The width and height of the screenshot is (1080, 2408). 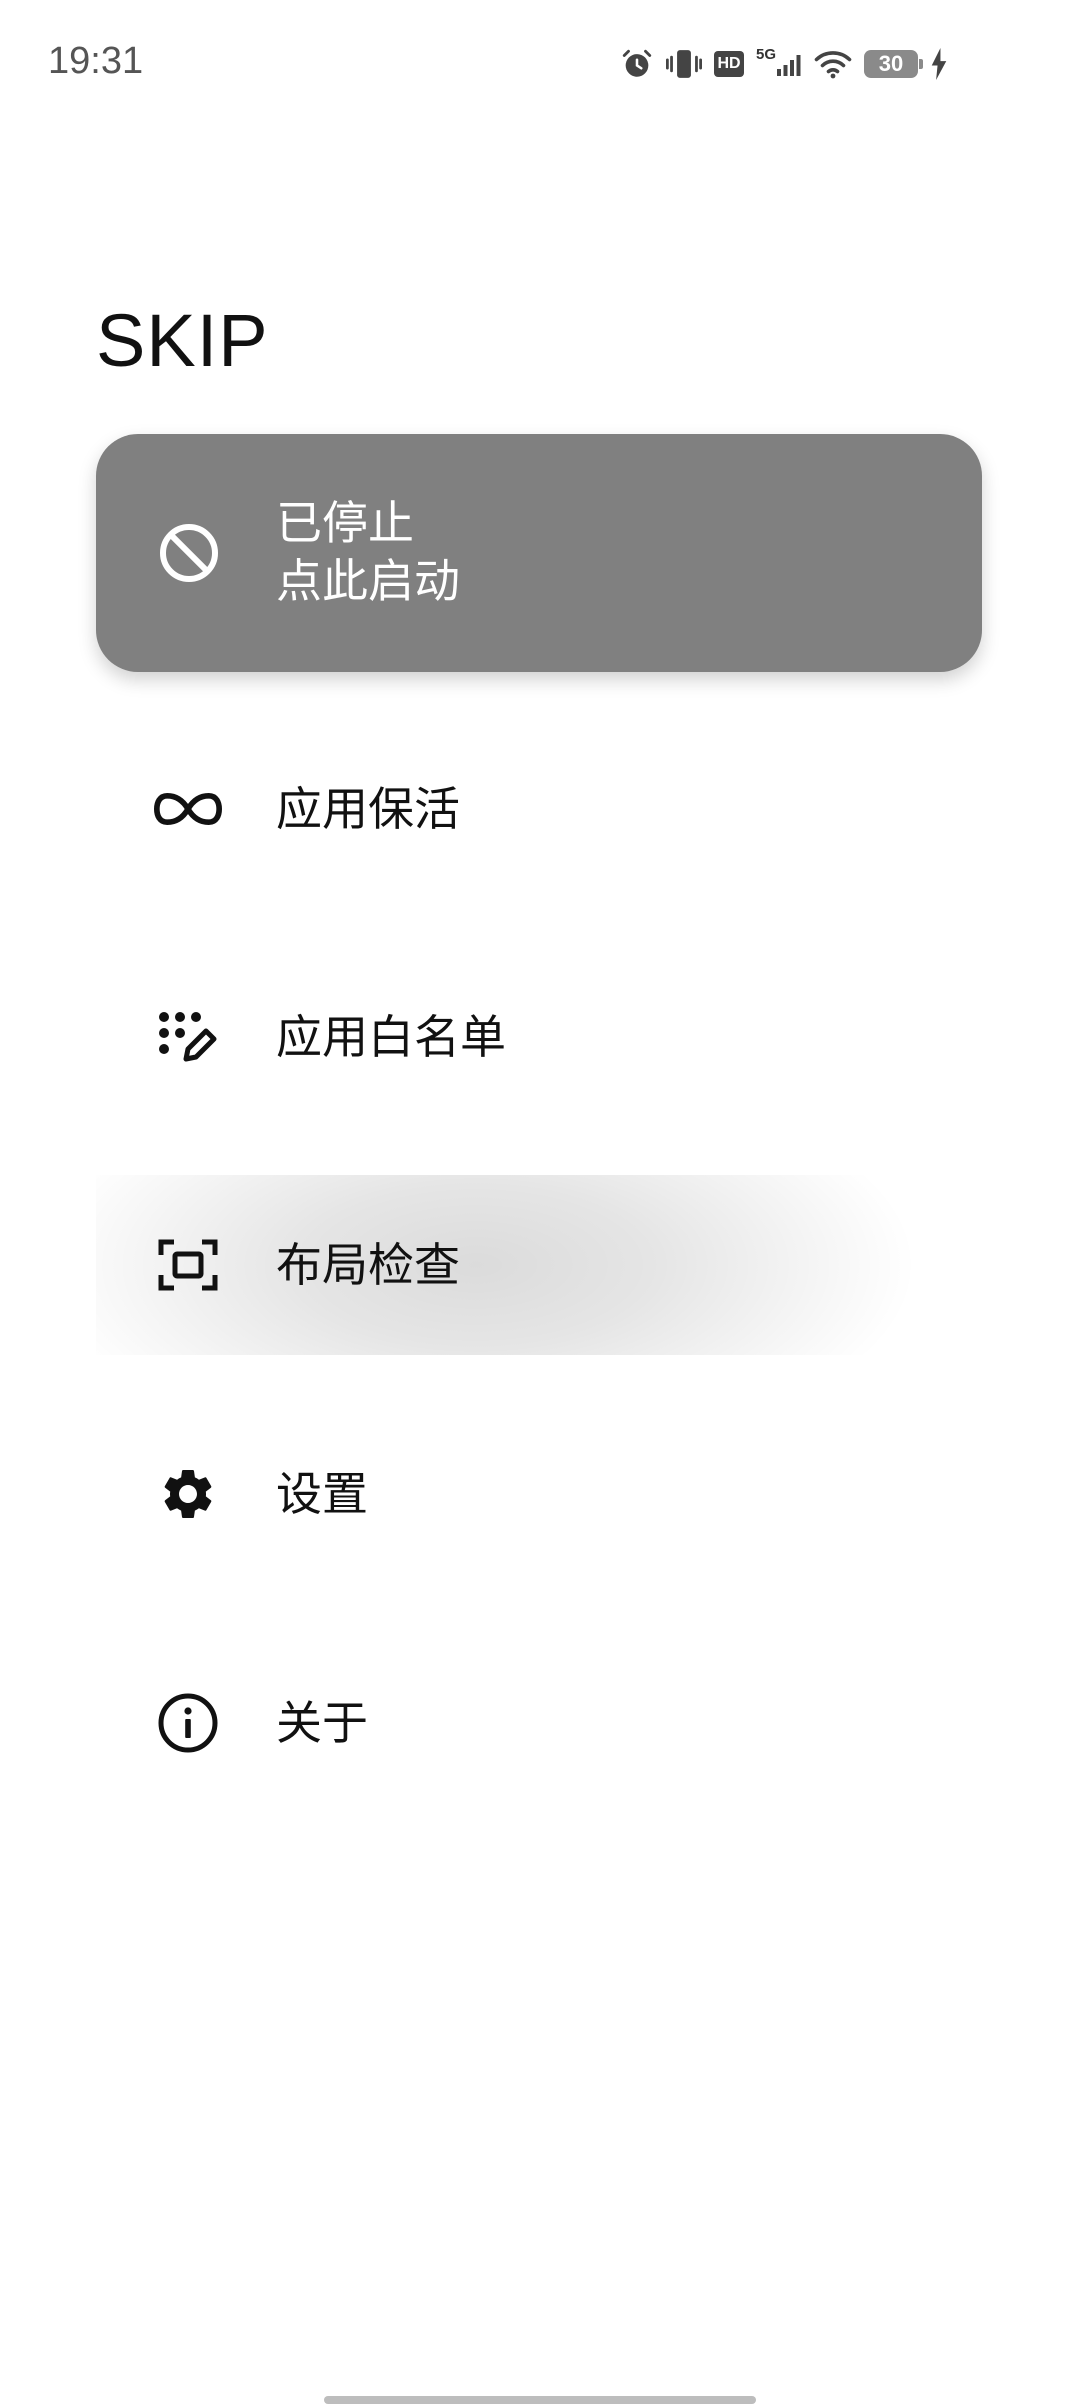 What do you see at coordinates (939, 64) in the screenshot?
I see `charging-icon` at bounding box center [939, 64].